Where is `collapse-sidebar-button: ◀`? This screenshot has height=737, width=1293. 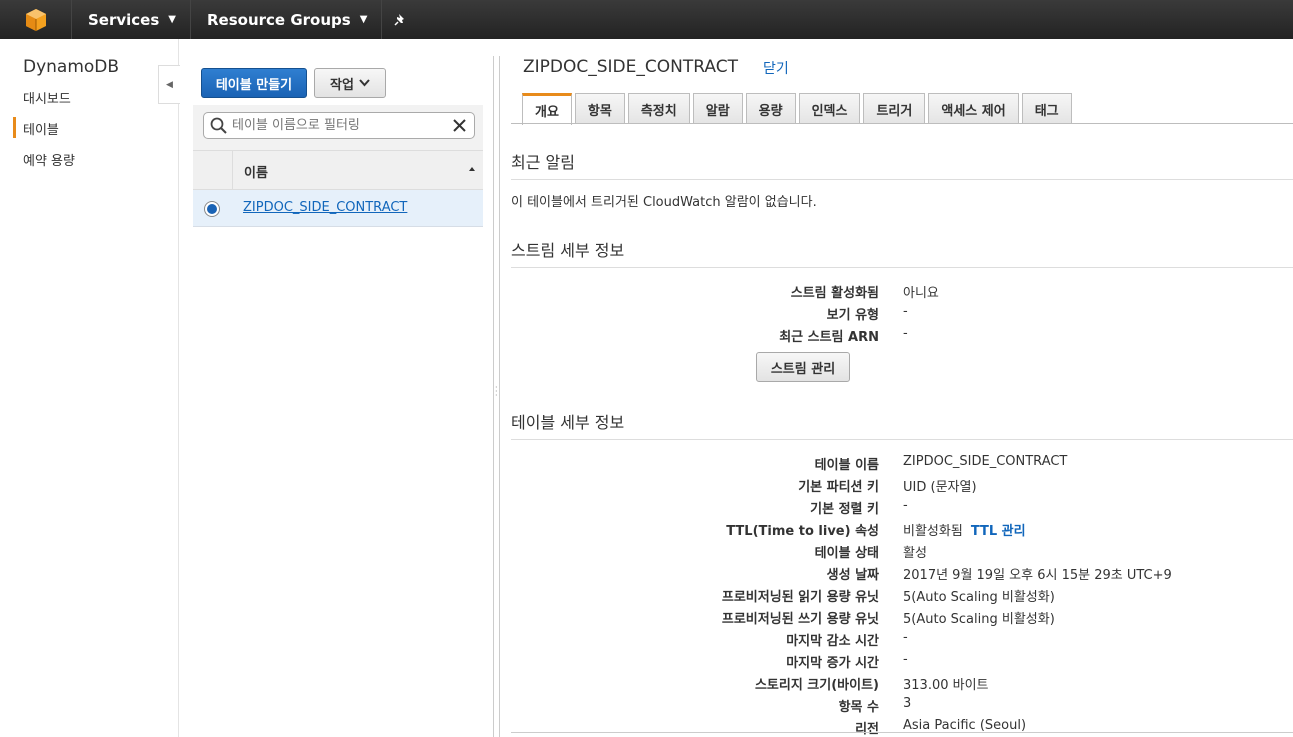 collapse-sidebar-button: ◀ is located at coordinates (169, 84).